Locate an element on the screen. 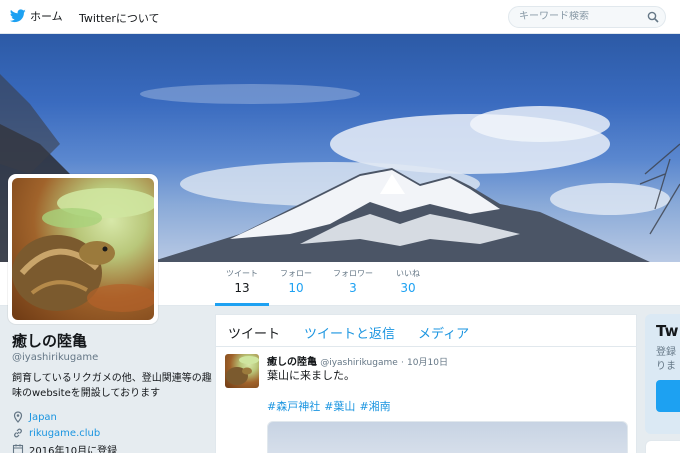  stat-followers: フォロワー 3 is located at coordinates (353, 281).